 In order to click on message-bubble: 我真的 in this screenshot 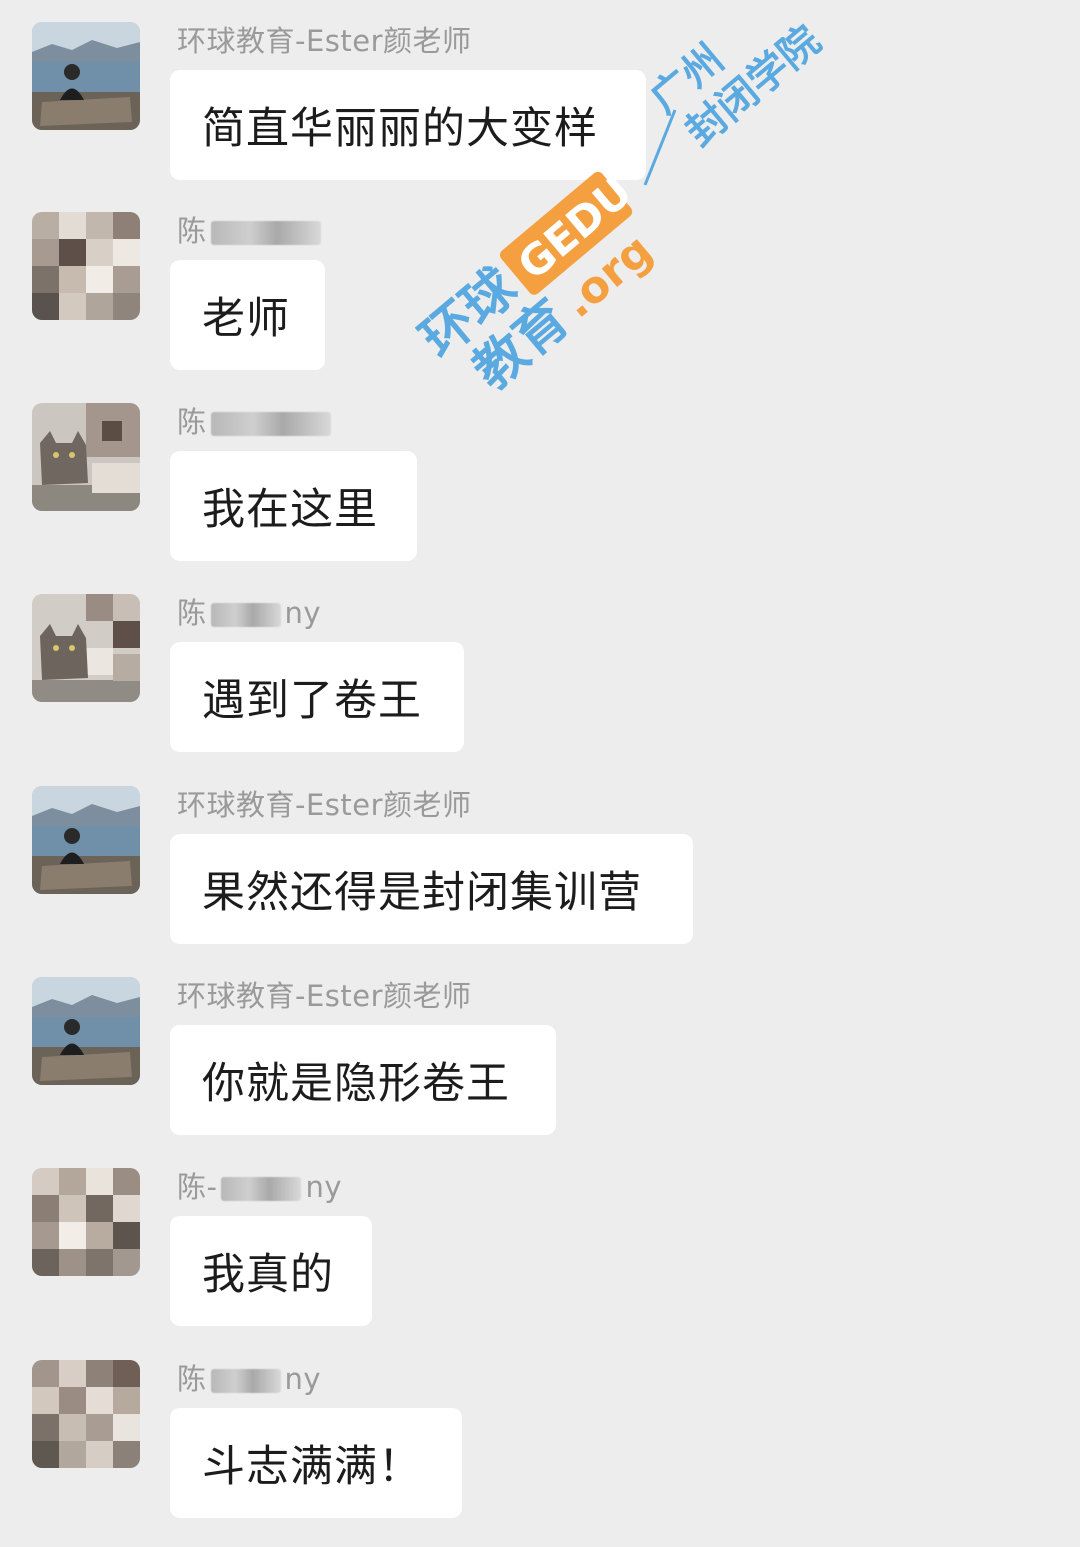, I will do `click(271, 1271)`.